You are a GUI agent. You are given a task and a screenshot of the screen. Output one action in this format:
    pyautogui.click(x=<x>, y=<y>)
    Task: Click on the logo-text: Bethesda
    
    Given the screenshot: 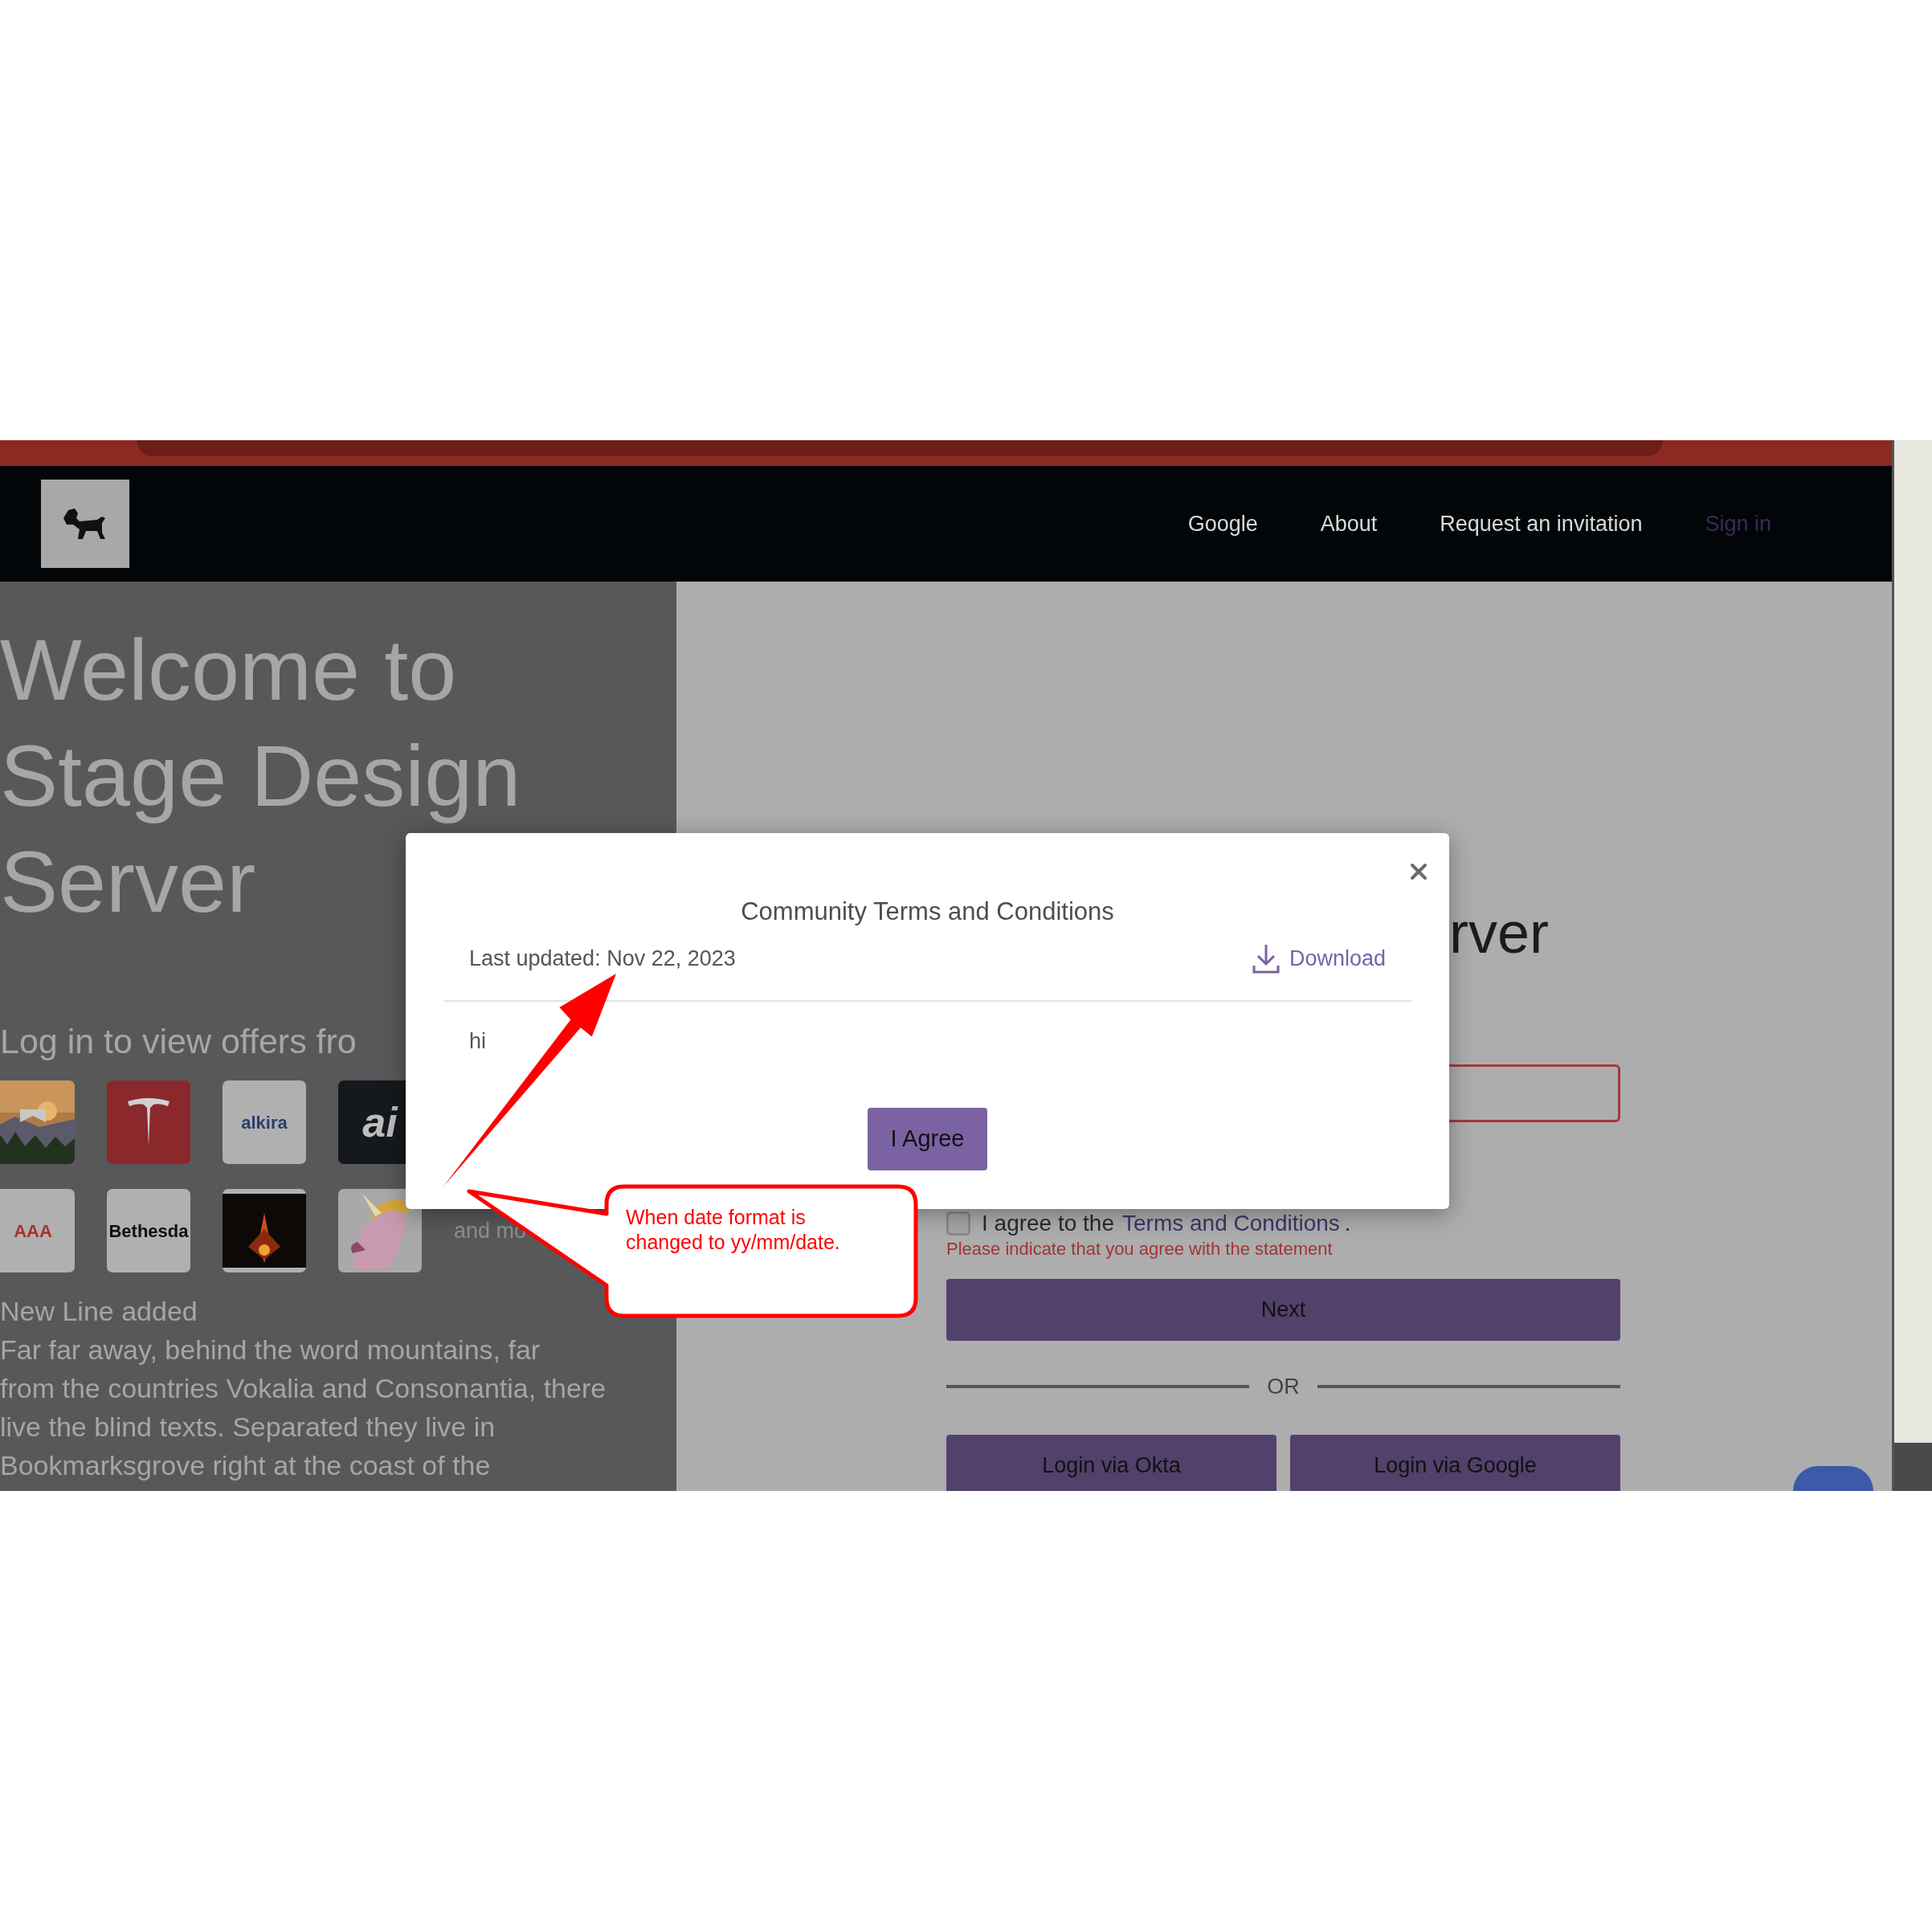 What is the action you would take?
    pyautogui.click(x=149, y=1231)
    